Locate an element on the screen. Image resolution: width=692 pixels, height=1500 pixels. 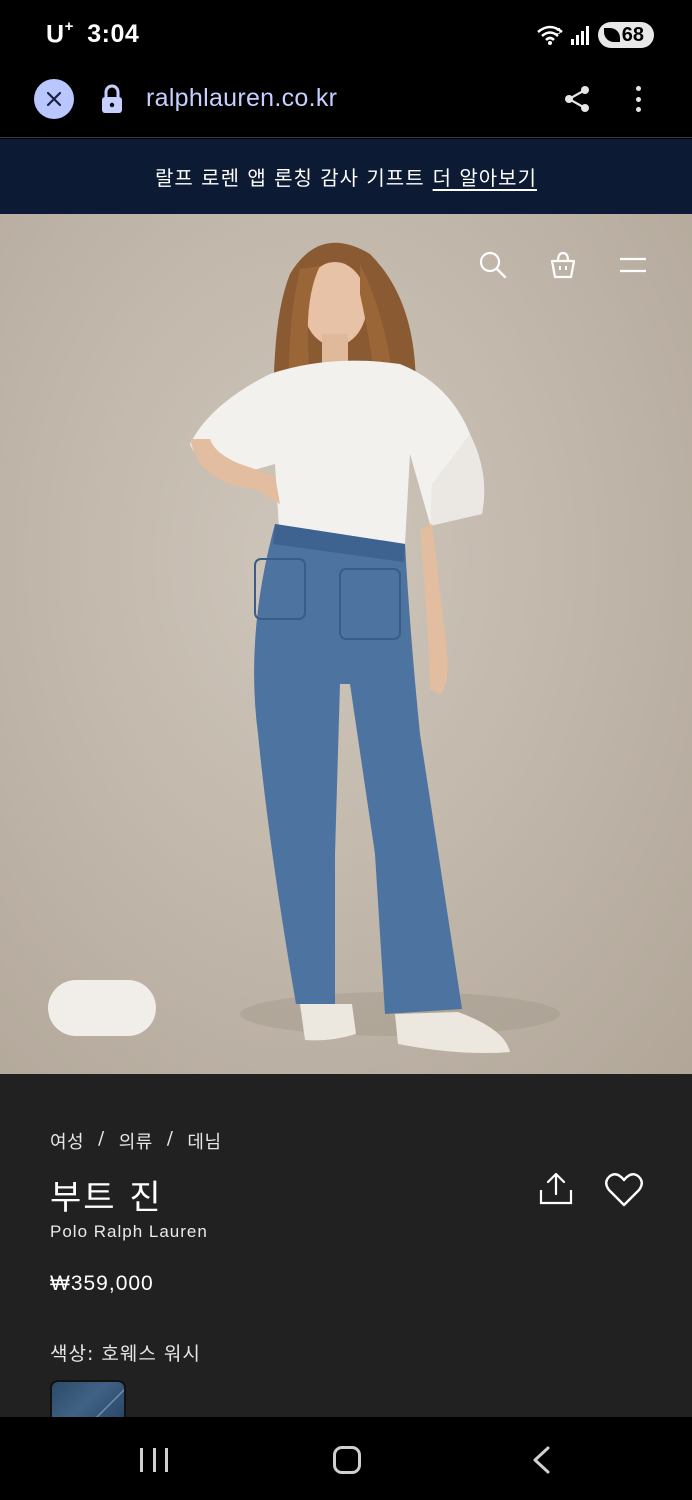
system-navigation-bar is located at coordinates (346, 1458).